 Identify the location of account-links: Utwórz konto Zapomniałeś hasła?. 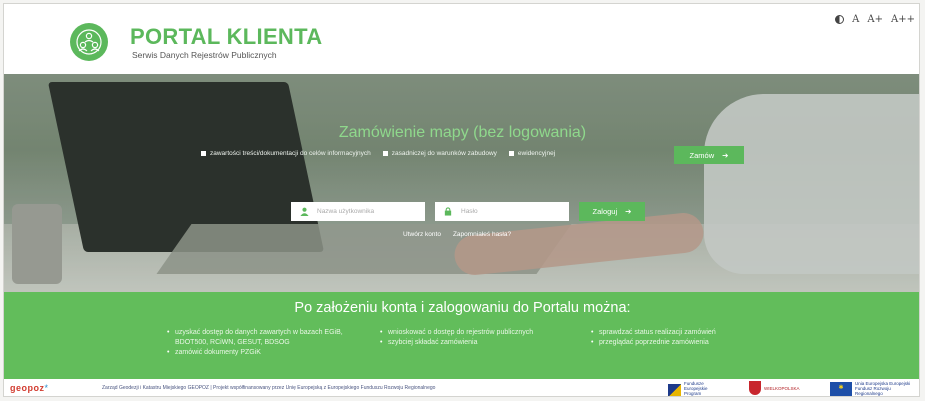
(457, 234).